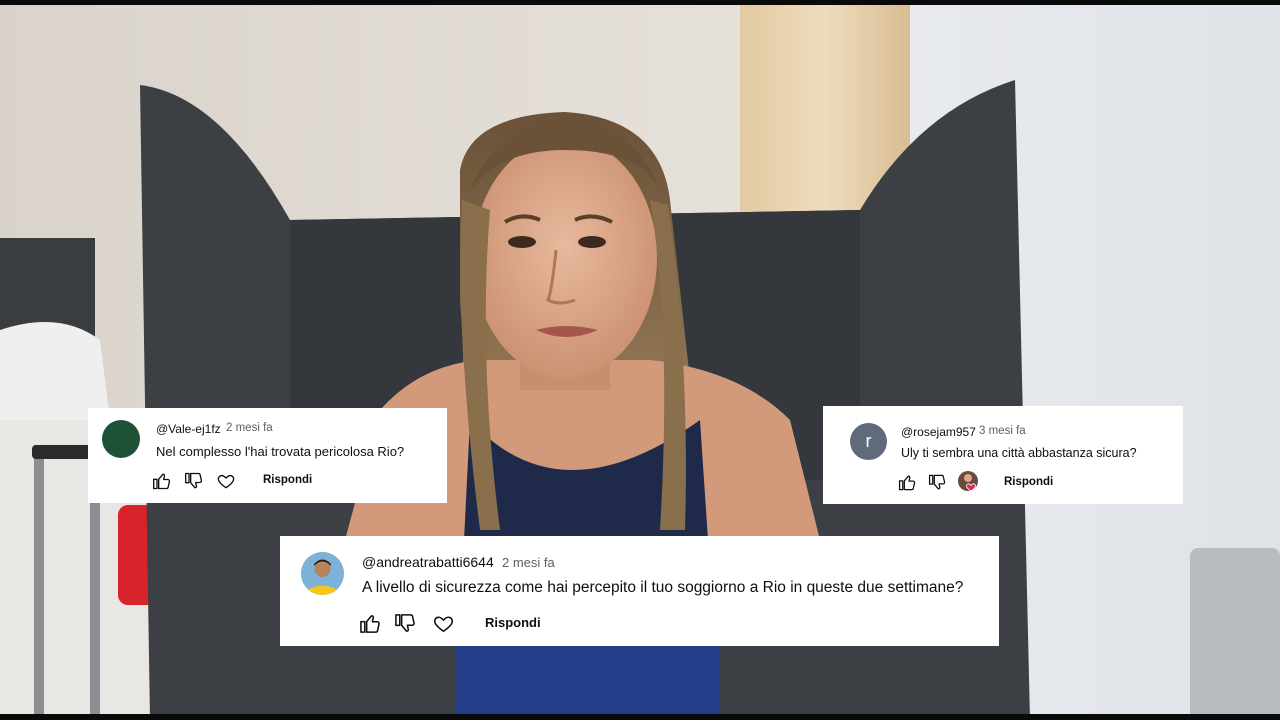 The height and width of the screenshot is (720, 1280). I want to click on avatar: r, so click(868, 441).